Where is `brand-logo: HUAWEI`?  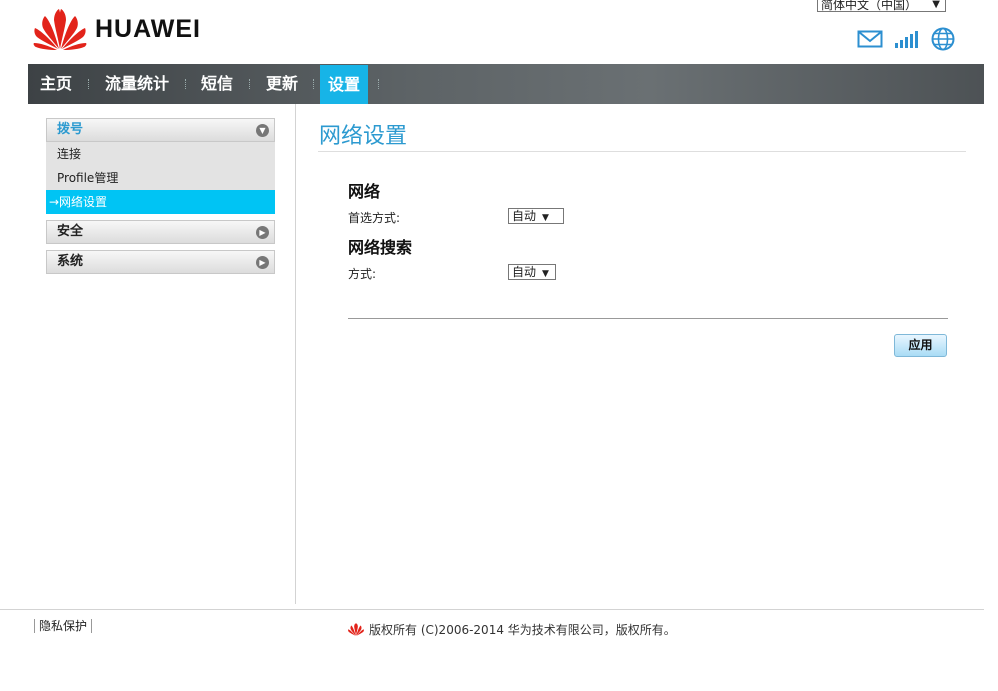
brand-logo: HUAWEI is located at coordinates (117, 29).